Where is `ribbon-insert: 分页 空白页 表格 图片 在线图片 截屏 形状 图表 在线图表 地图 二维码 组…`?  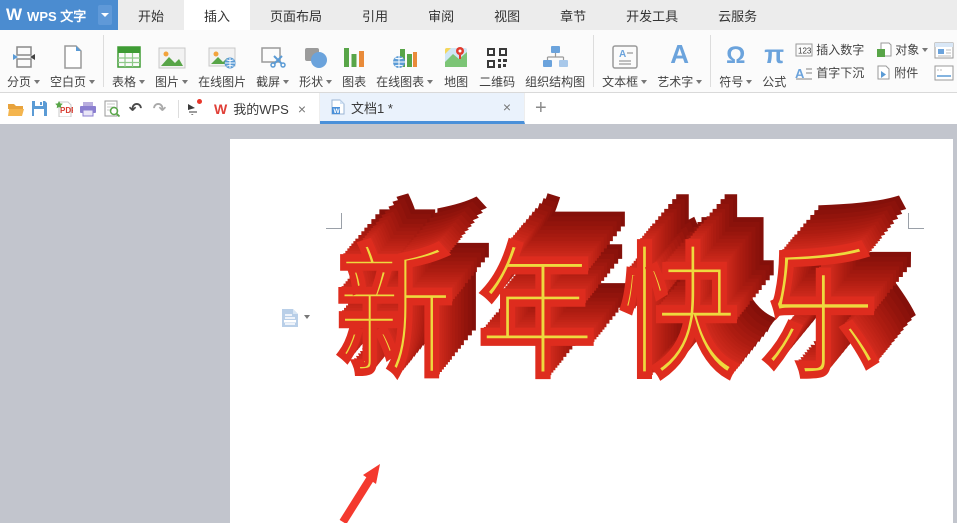
ribbon-insert: 分页 空白页 表格 图片 在线图片 截屏 形状 图表 在线图表 地图 二维码 组… is located at coordinates (478, 61).